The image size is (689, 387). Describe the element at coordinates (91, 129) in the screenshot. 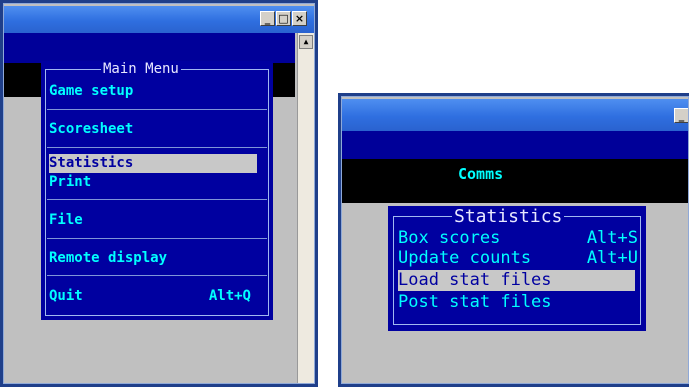

I see `menu-item-label: Scoresheet` at that location.